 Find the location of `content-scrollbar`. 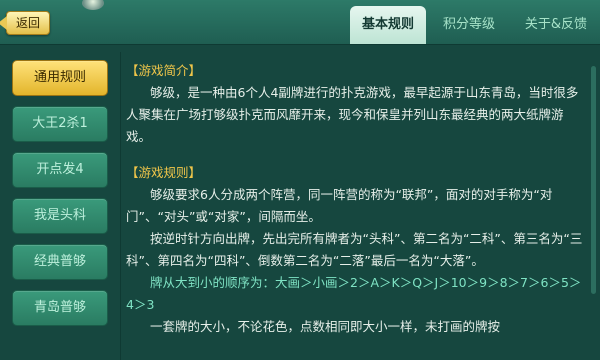

content-scrollbar is located at coordinates (593, 180).